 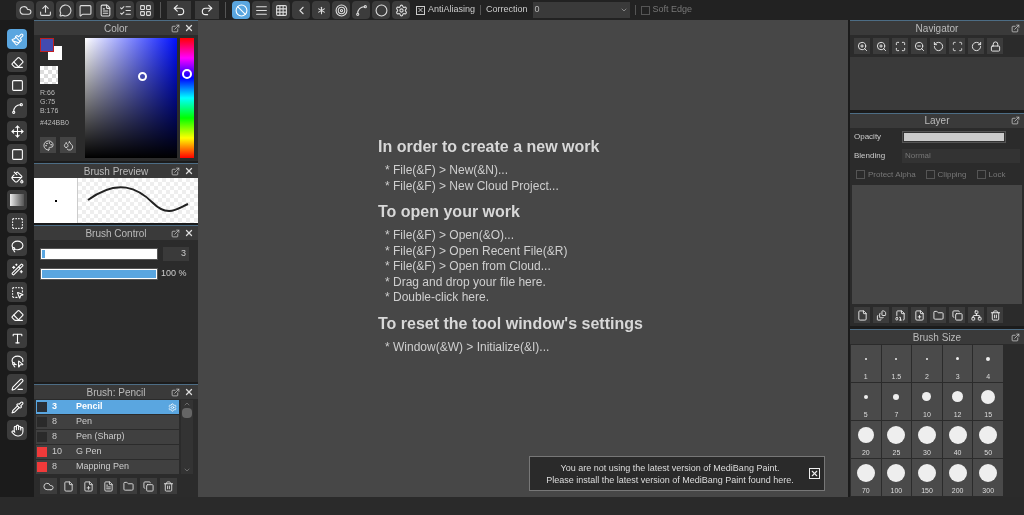 I want to click on redo-button, so click(x=207, y=10).